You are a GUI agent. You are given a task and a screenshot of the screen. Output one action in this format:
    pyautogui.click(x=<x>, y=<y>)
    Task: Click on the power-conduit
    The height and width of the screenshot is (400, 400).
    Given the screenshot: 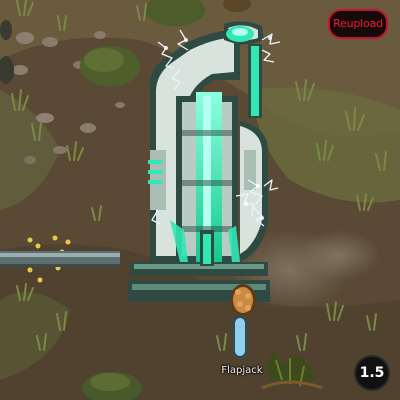 What is the action you would take?
    pyautogui.click(x=60, y=259)
    